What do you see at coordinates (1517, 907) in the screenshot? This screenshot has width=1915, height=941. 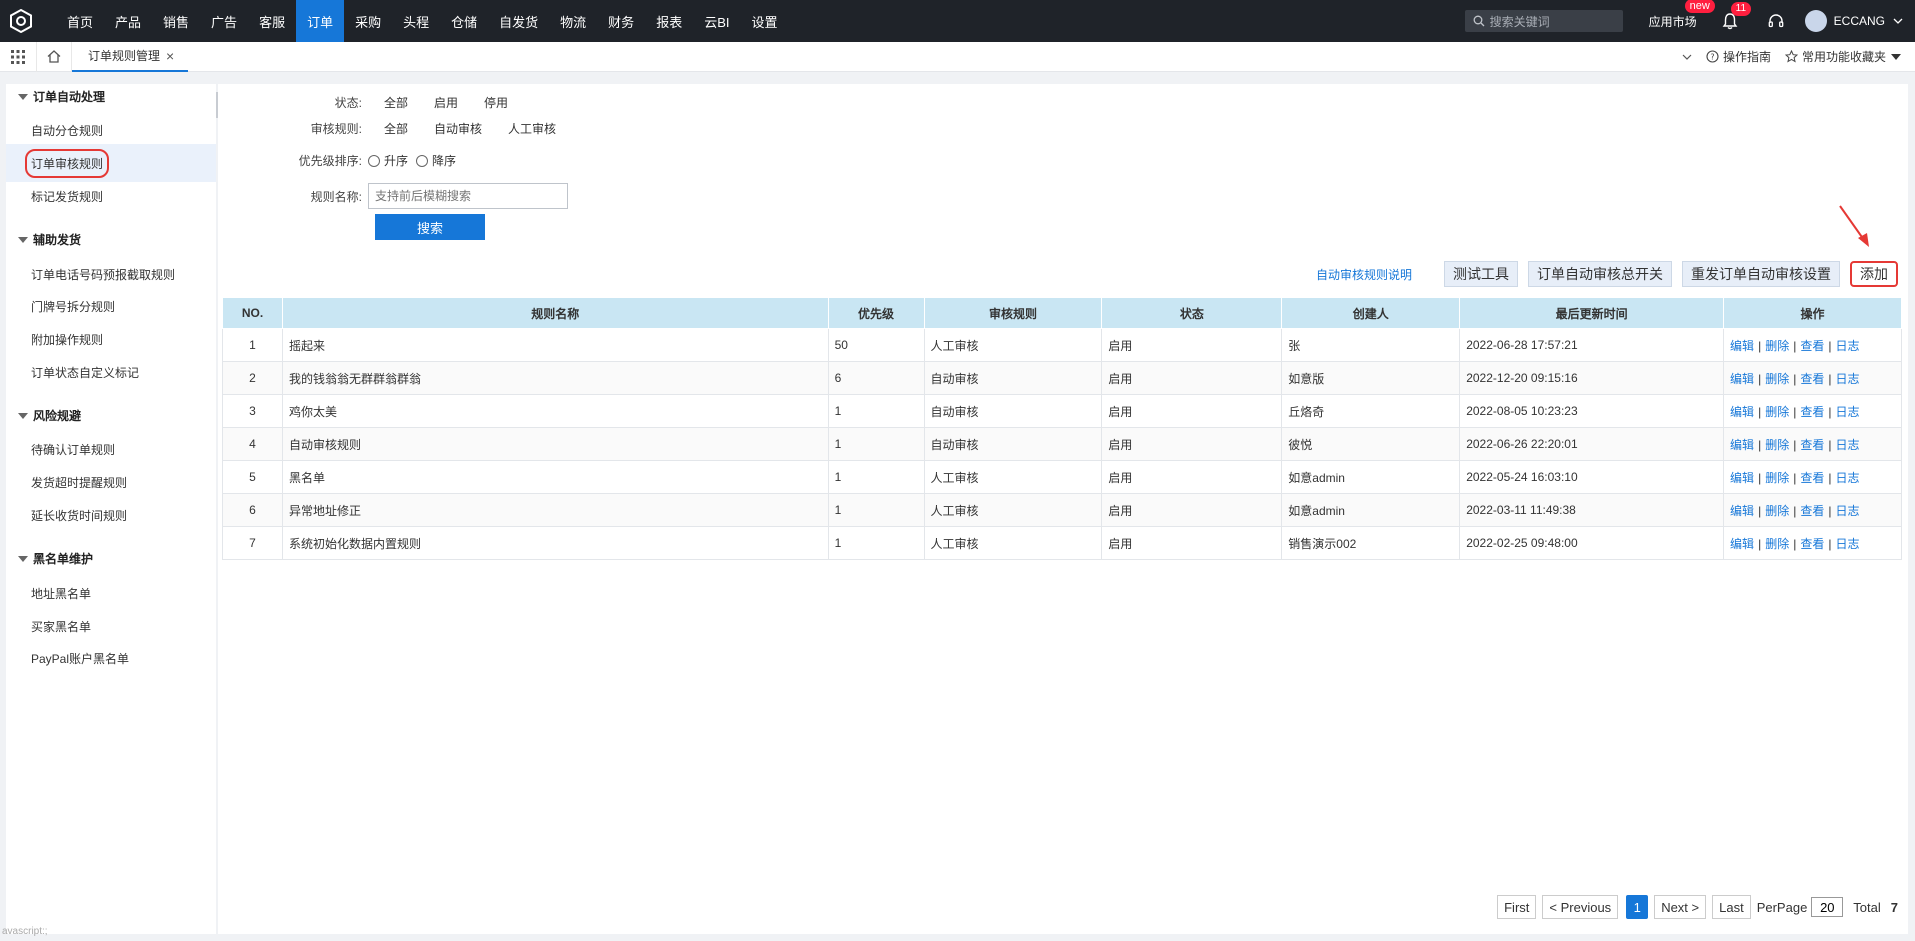 I see `first-page-button: First` at bounding box center [1517, 907].